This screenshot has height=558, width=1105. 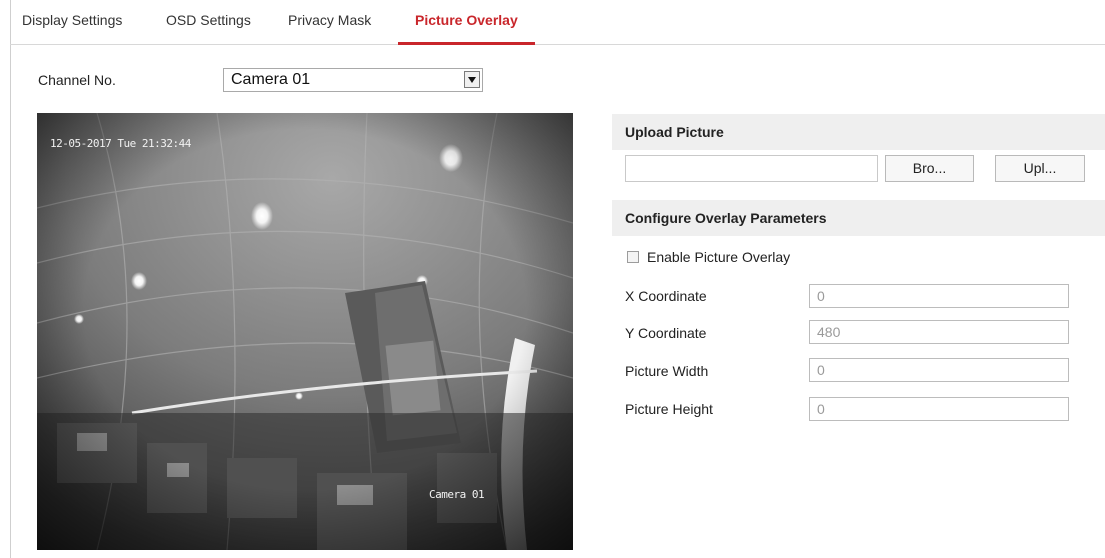 What do you see at coordinates (669, 409) in the screenshot?
I see `picture-height-label: Picture Height` at bounding box center [669, 409].